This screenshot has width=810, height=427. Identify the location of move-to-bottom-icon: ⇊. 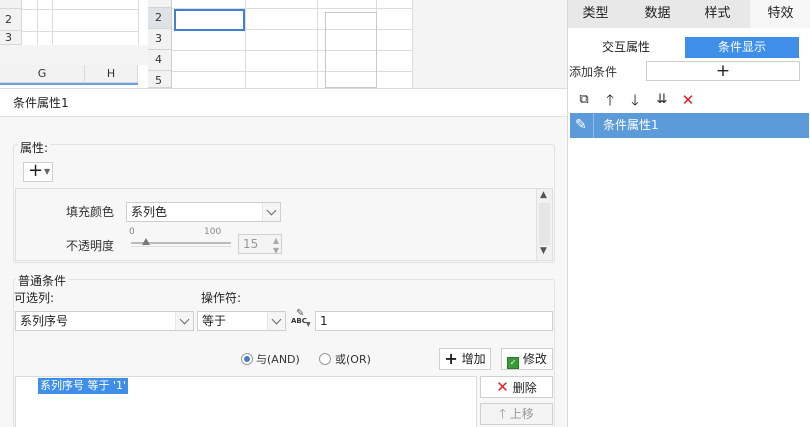
(662, 100).